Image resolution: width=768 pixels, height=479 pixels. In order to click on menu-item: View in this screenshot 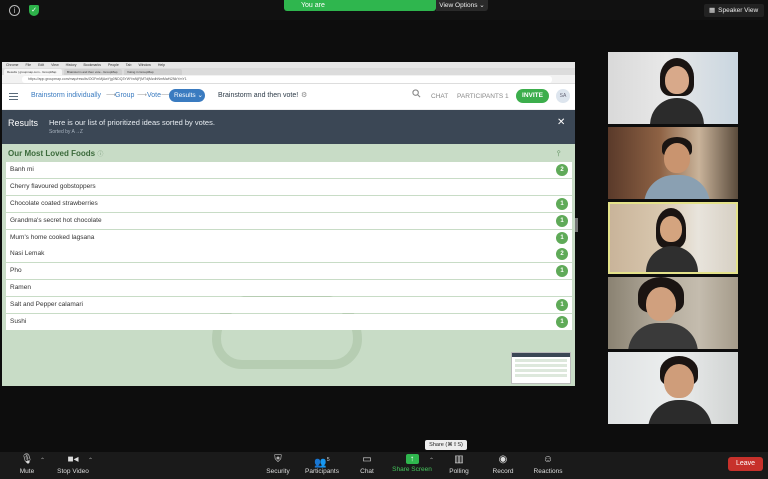, I will do `click(55, 65)`.